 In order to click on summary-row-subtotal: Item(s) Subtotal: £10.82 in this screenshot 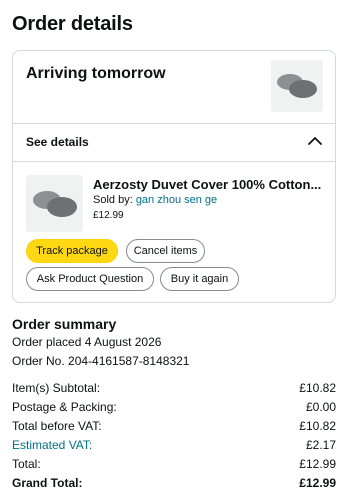, I will do `click(174, 388)`.